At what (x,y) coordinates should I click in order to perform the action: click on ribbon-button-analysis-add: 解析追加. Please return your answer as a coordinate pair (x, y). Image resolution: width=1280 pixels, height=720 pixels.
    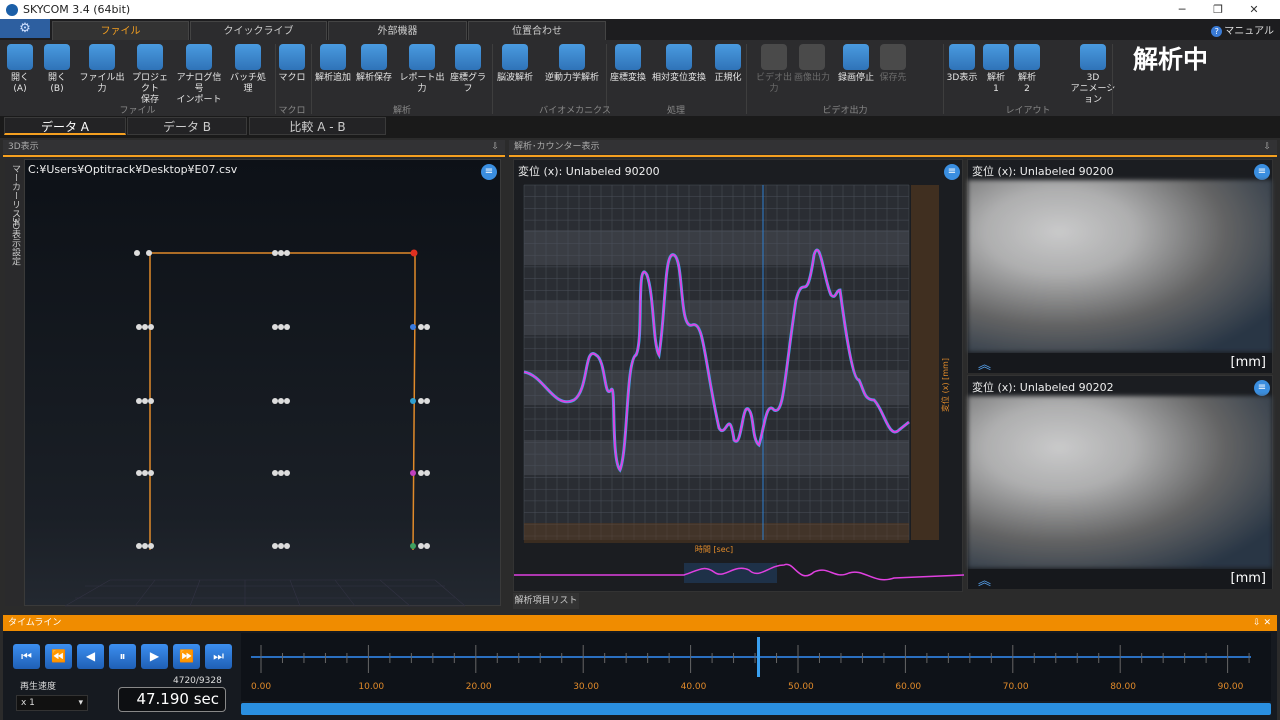
    Looking at the image, I should click on (333, 71).